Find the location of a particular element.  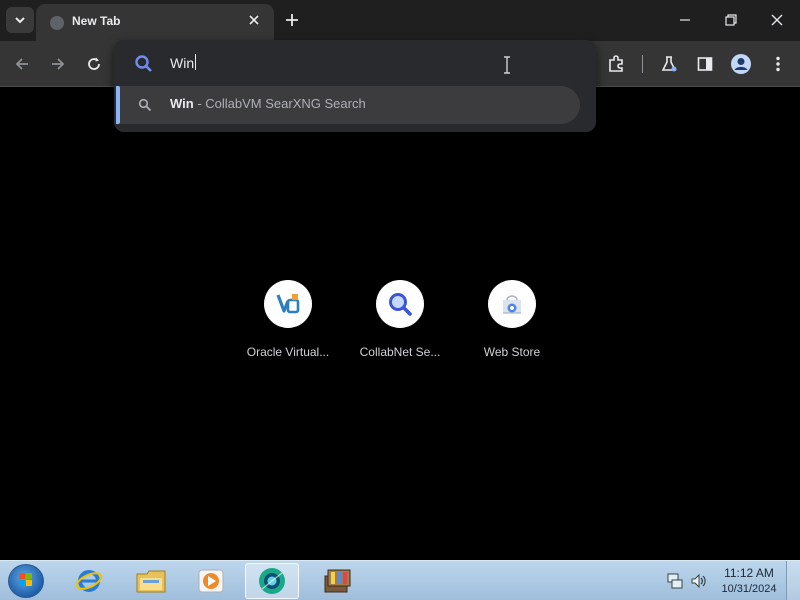

taskbar: 11:12 AM 10/31/2024 is located at coordinates (400, 580).